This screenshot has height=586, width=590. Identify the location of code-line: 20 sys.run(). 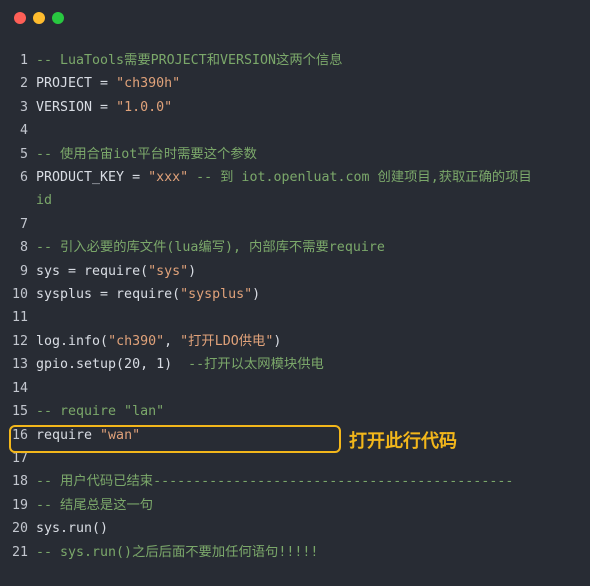
(295, 528).